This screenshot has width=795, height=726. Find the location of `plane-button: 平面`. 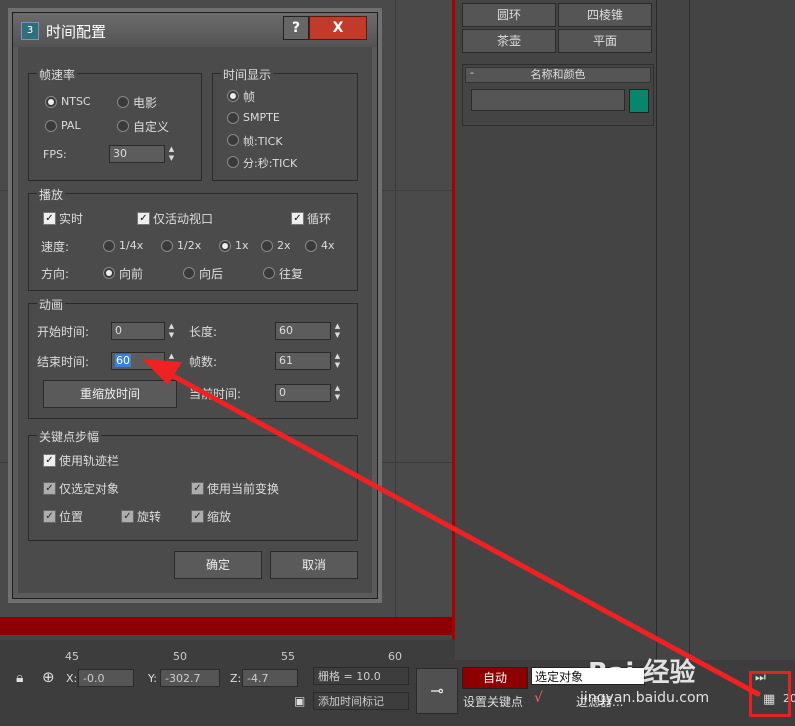

plane-button: 平面 is located at coordinates (605, 41).